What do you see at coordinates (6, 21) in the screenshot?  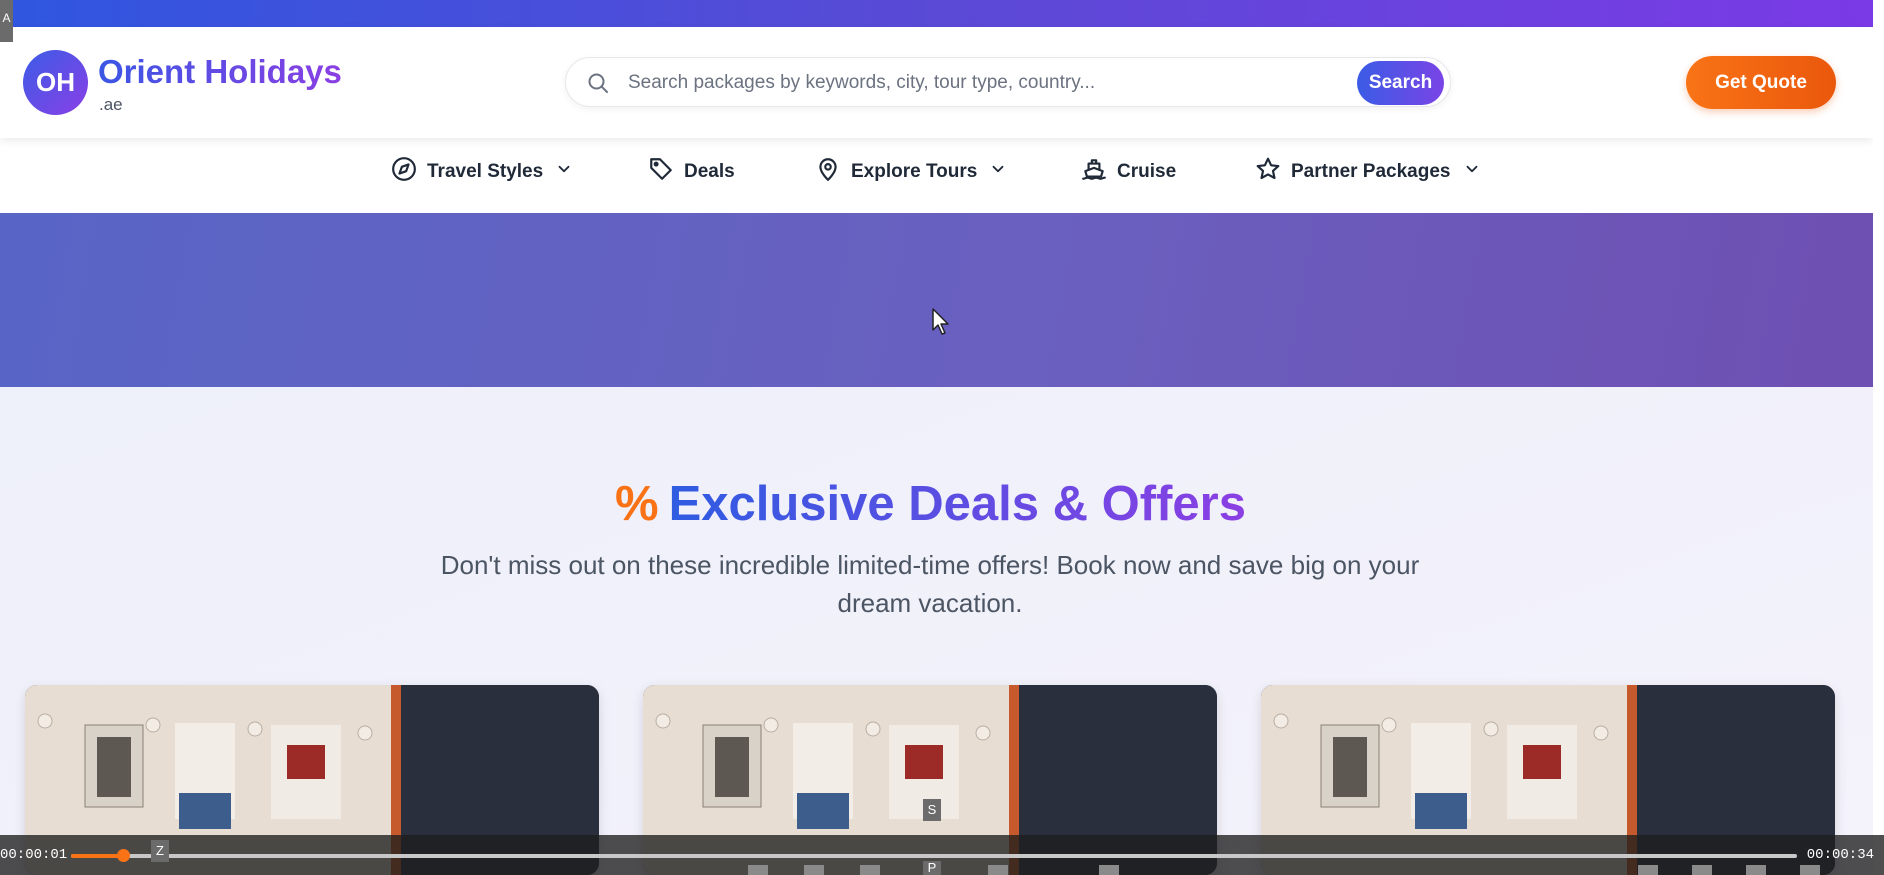 I see `corner-marker: A` at bounding box center [6, 21].